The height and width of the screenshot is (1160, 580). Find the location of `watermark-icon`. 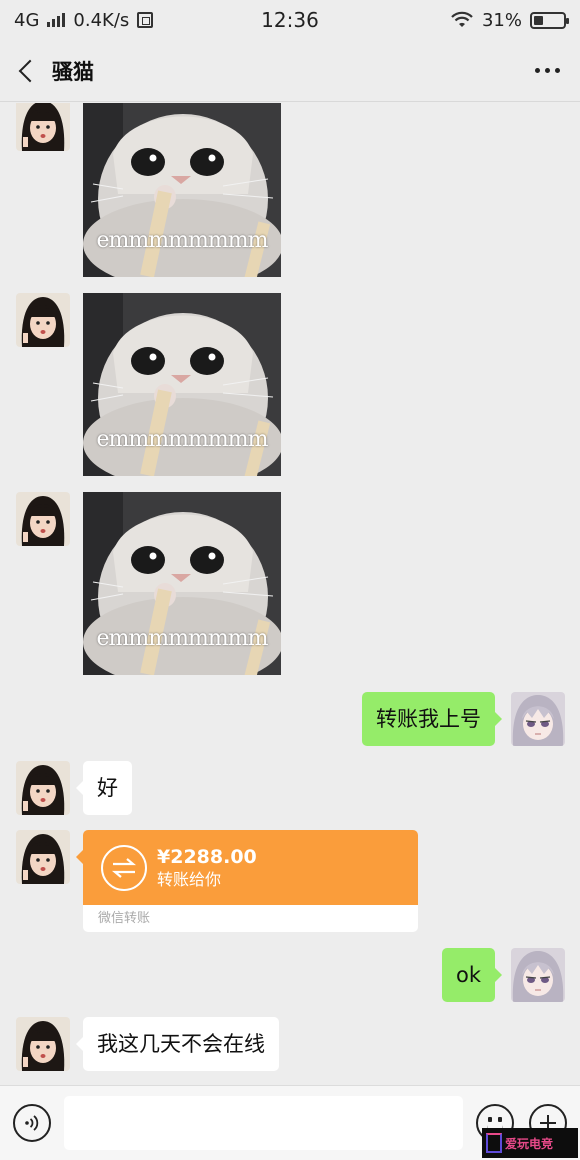

watermark-icon is located at coordinates (494, 1143).